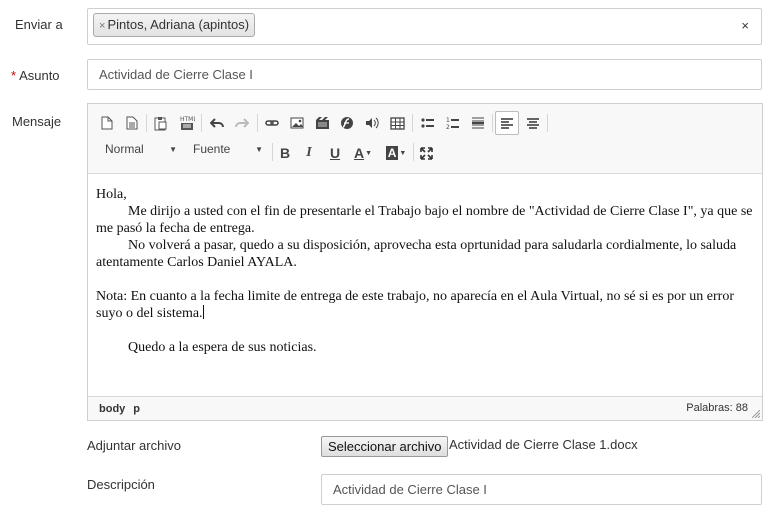 The image size is (773, 520). What do you see at coordinates (112, 409) in the screenshot?
I see `path-item-body: body` at bounding box center [112, 409].